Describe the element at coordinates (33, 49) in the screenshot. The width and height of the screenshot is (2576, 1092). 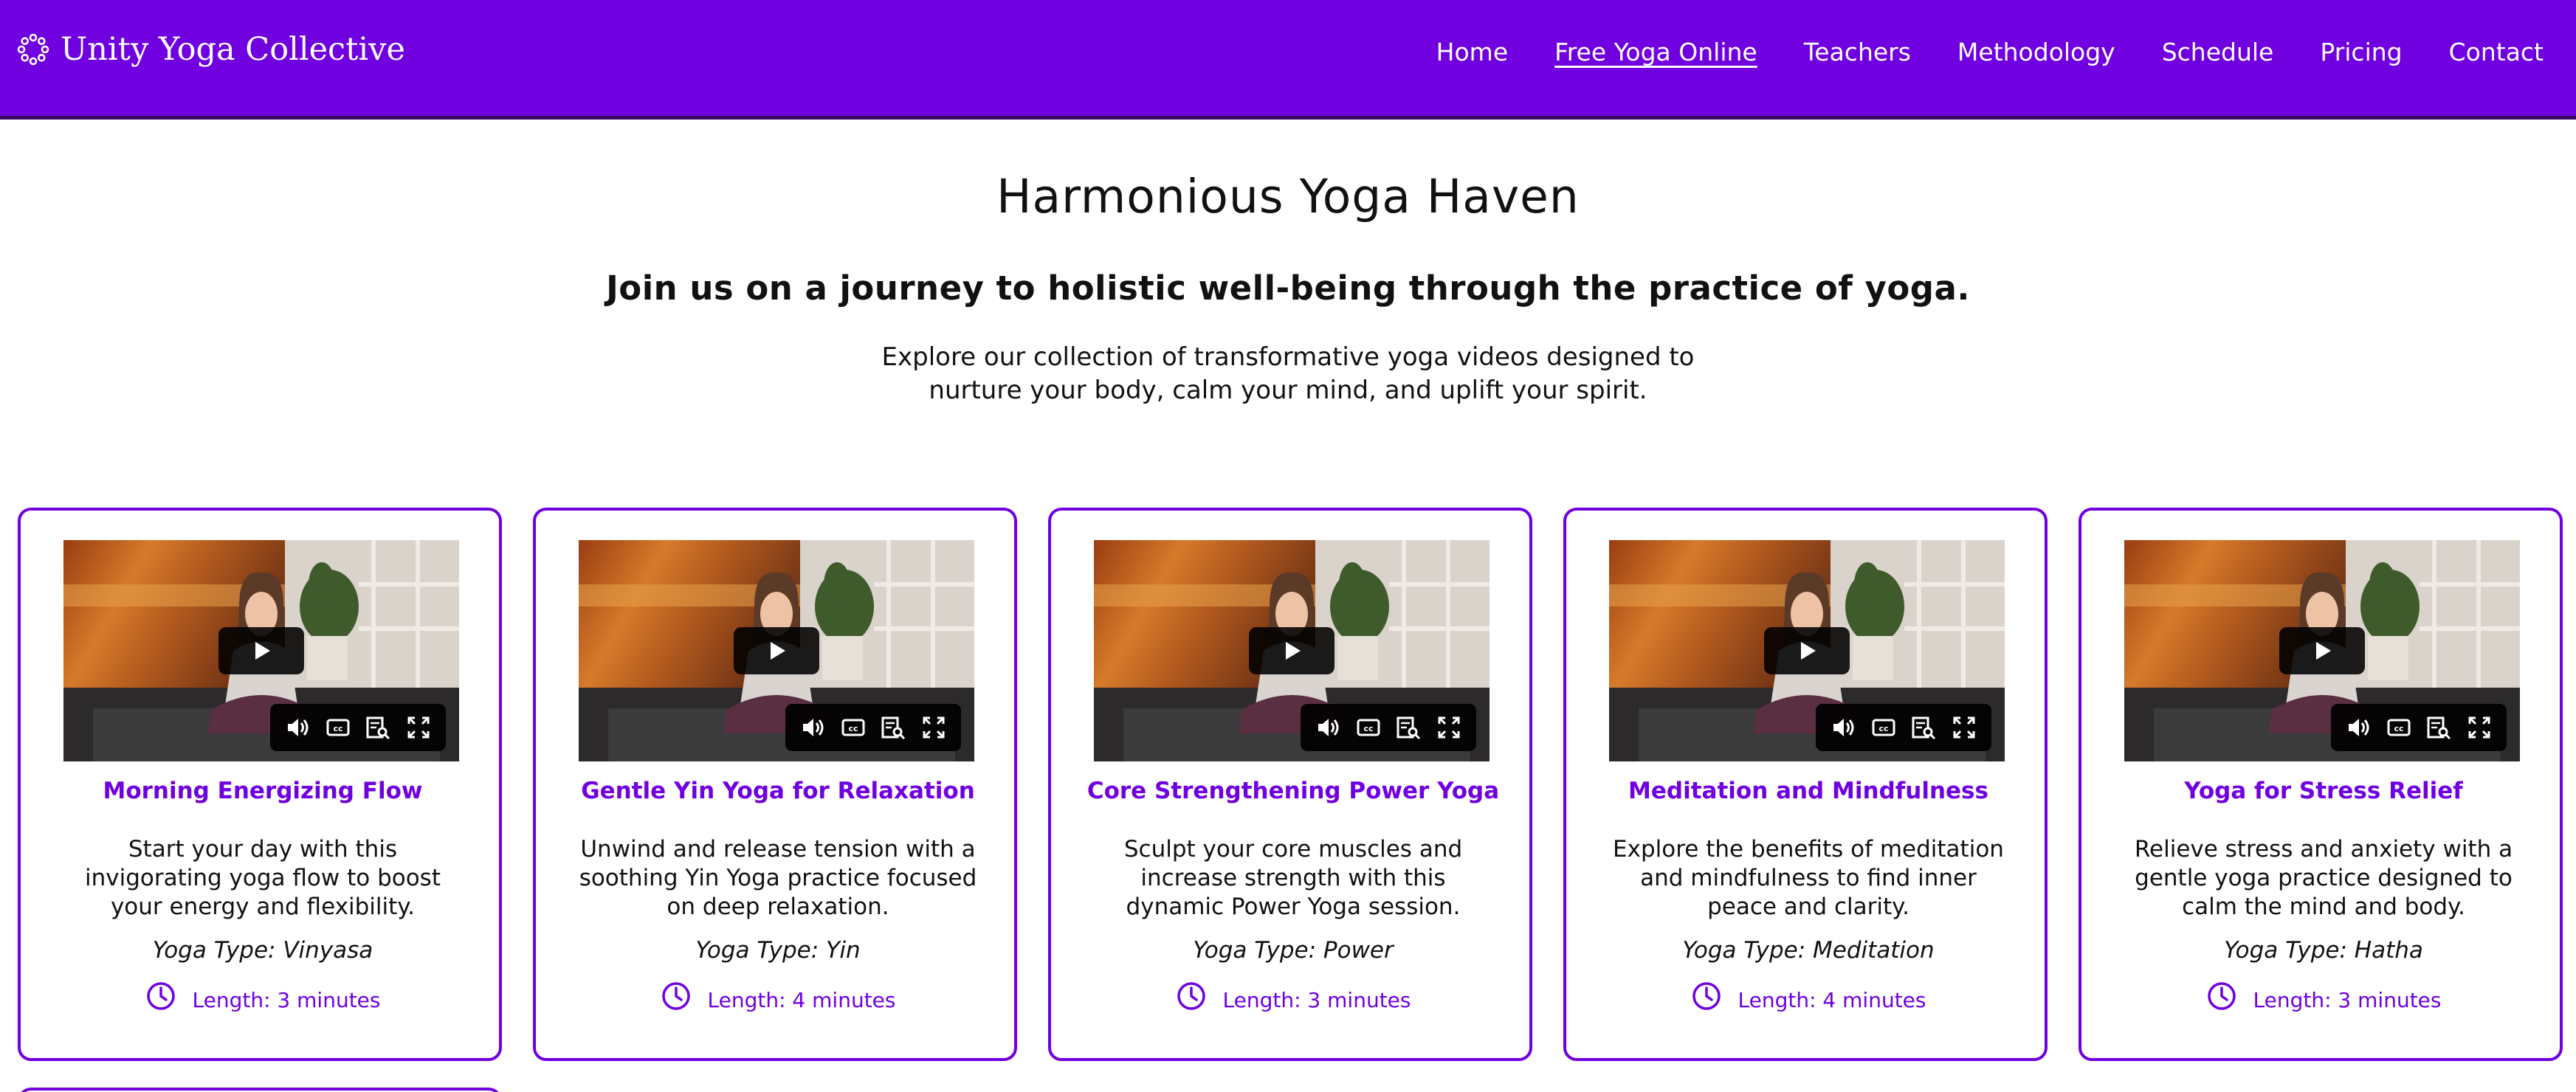
I see `lotus-dots-icon` at that location.